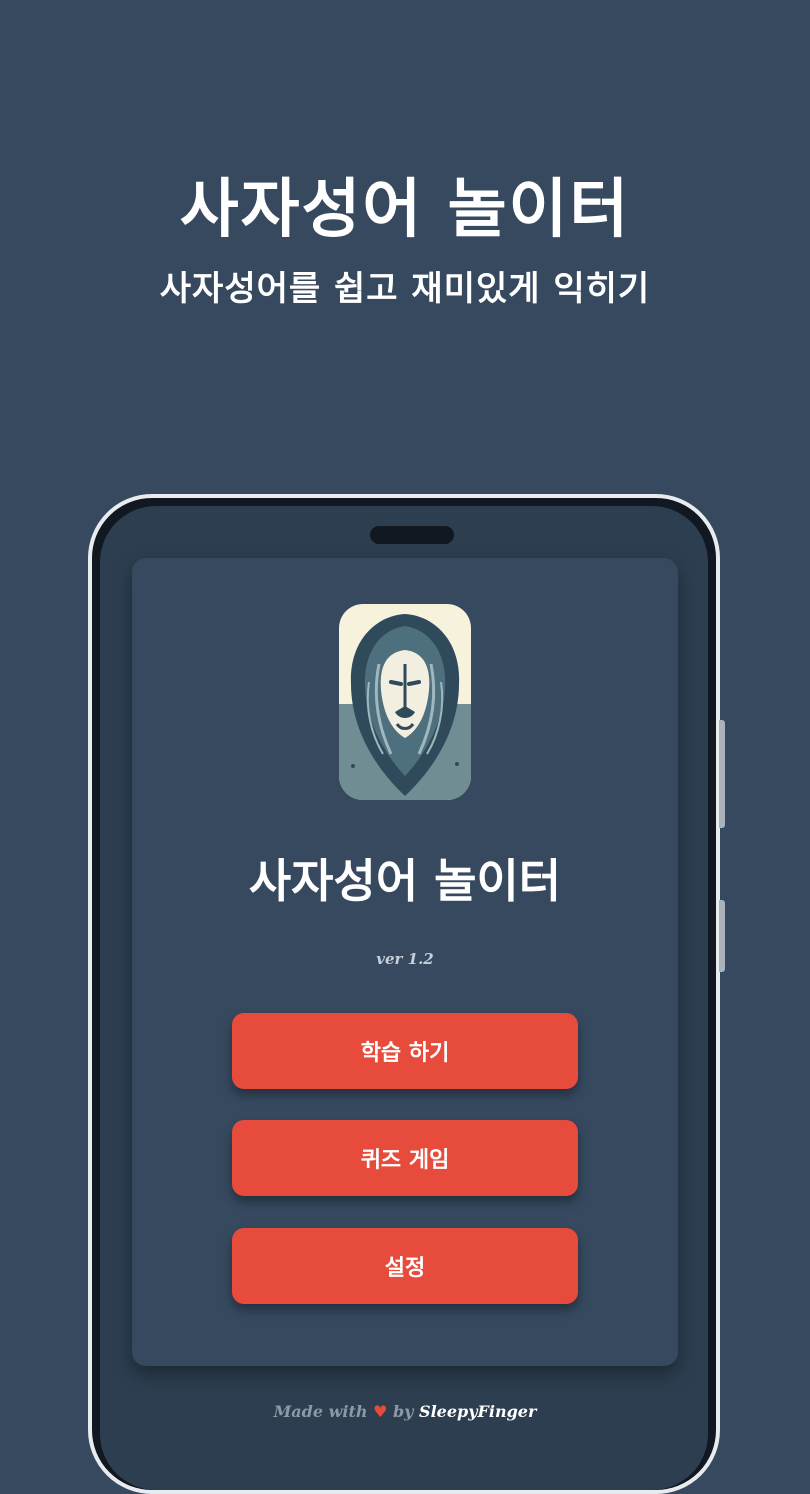 The width and height of the screenshot is (810, 1494). Describe the element at coordinates (722, 774) in the screenshot. I see `phone-volume-button` at that location.